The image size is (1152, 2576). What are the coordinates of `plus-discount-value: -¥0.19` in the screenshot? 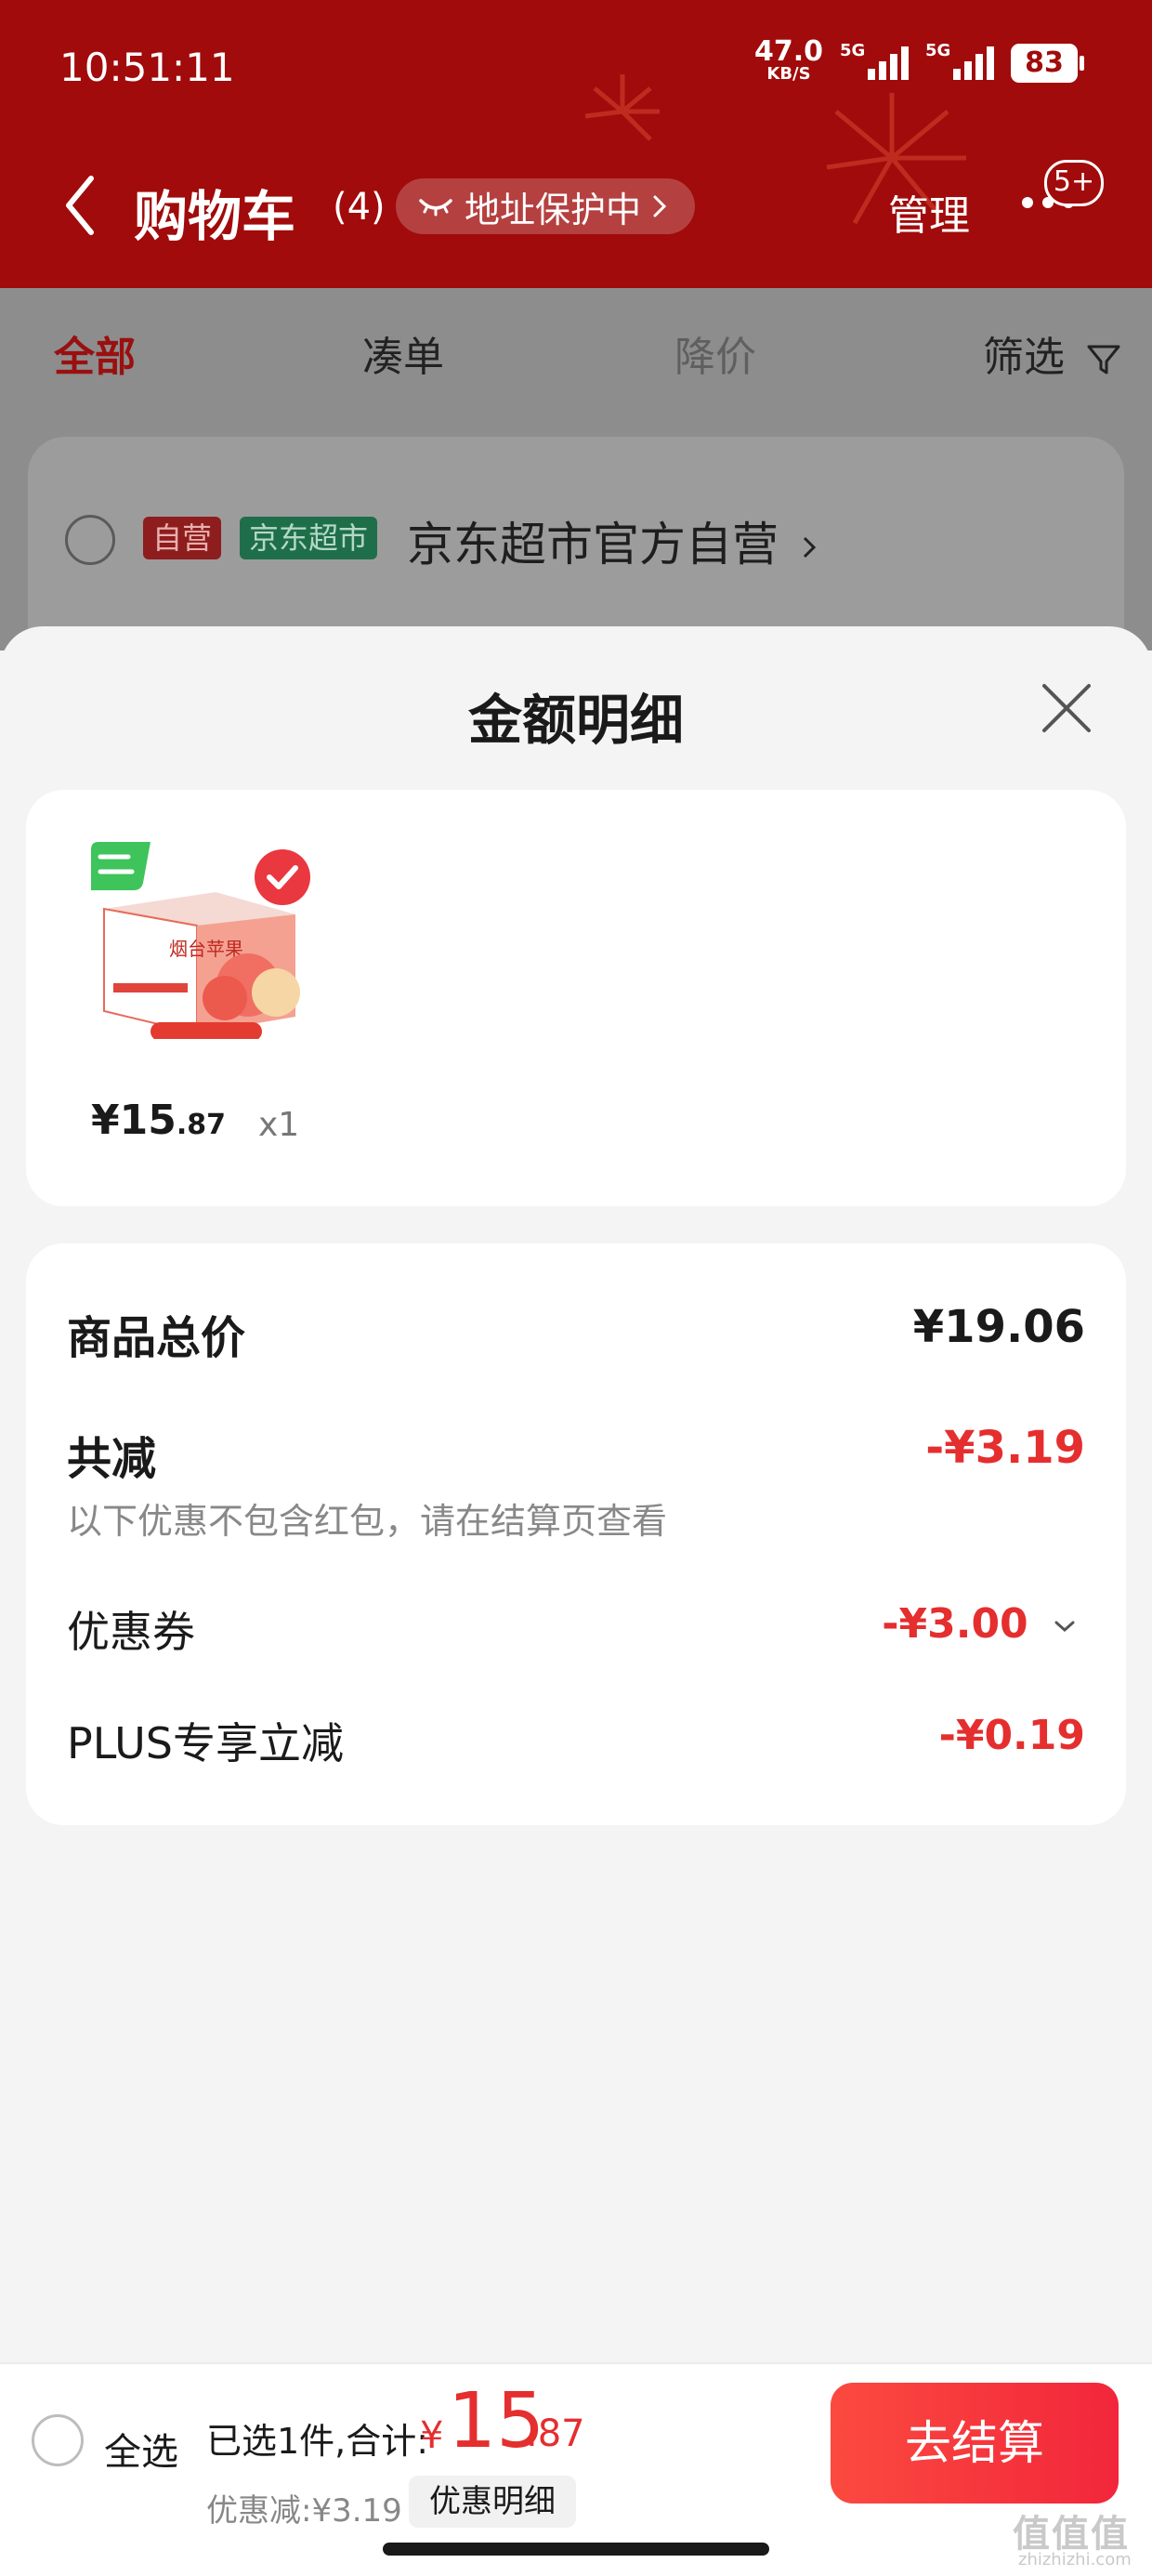 It's located at (1011, 1735).